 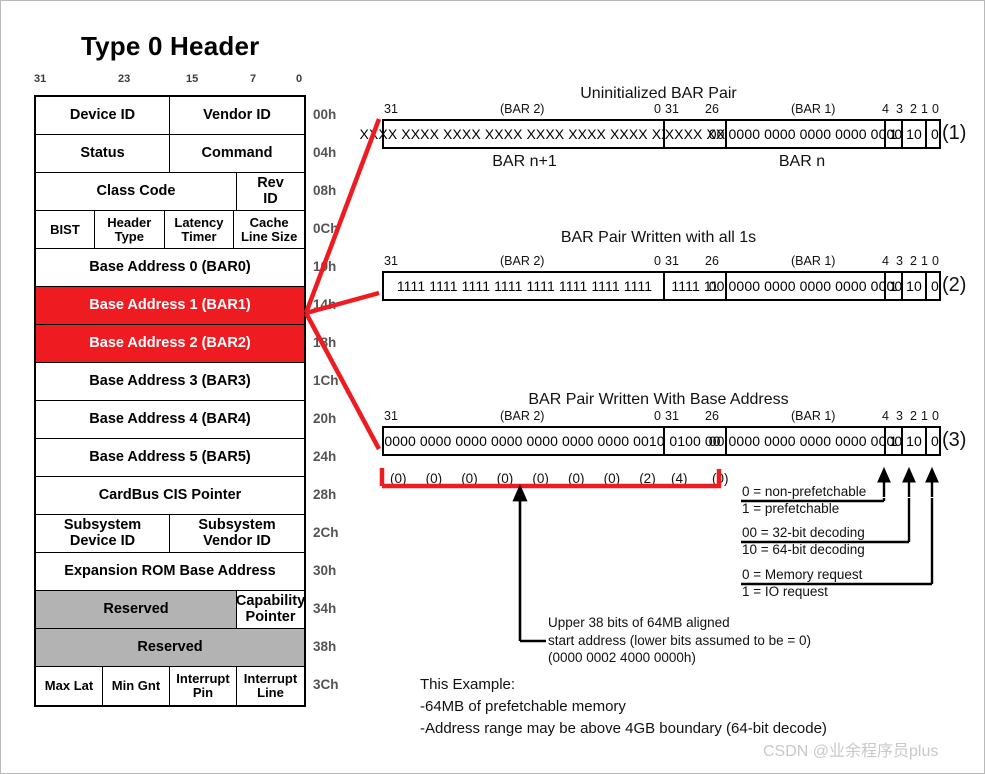 What do you see at coordinates (805, 286) in the screenshot?
I see `bar1-mid-bits: 00 0000 0000 0000 0000 0000` at bounding box center [805, 286].